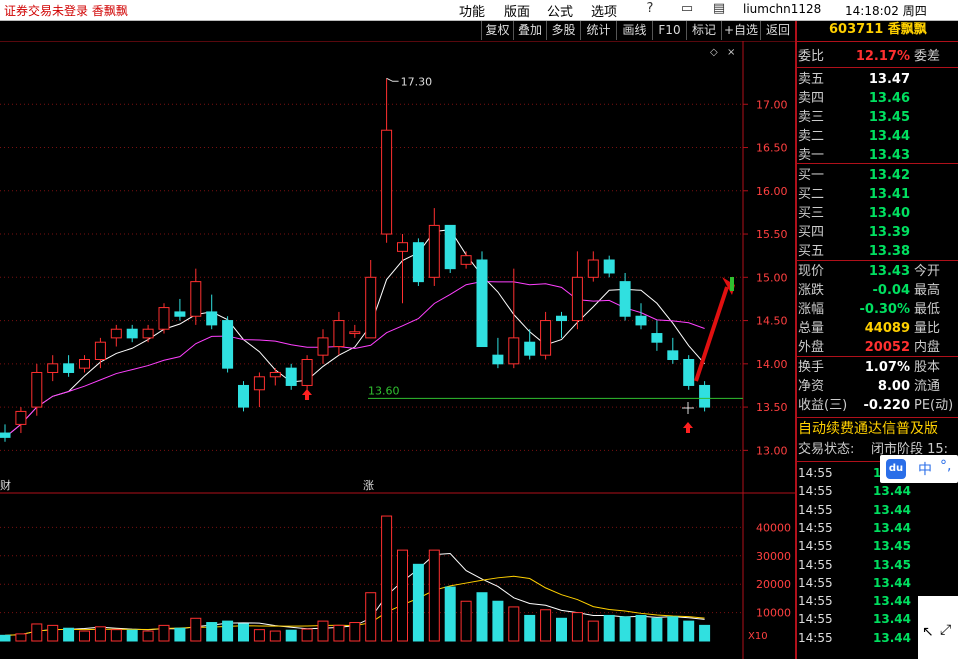  Describe the element at coordinates (772, 277) in the screenshot. I see `price-tick-label: 15.00` at that location.